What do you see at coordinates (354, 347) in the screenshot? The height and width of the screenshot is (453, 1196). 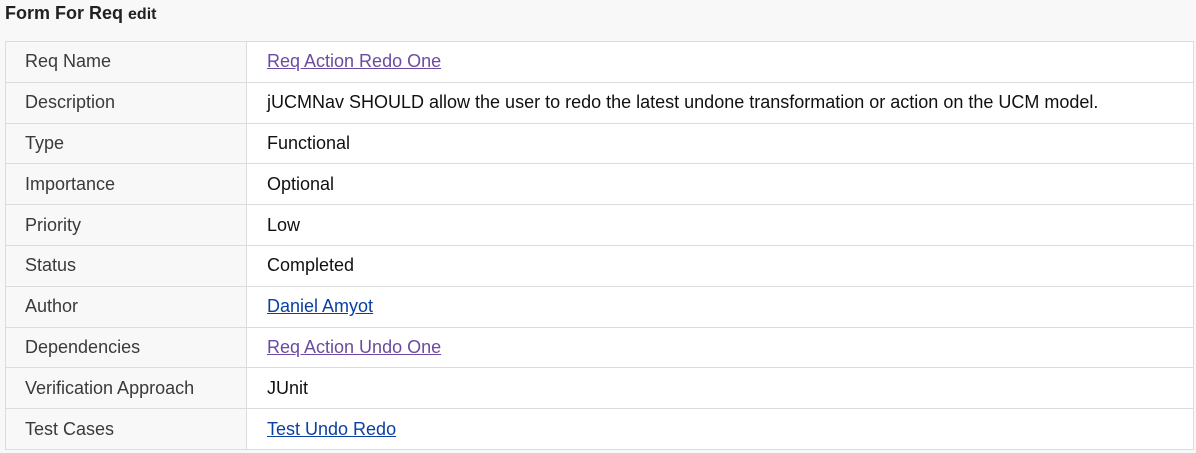 I see `dependency-link: Req Action Undo One` at bounding box center [354, 347].